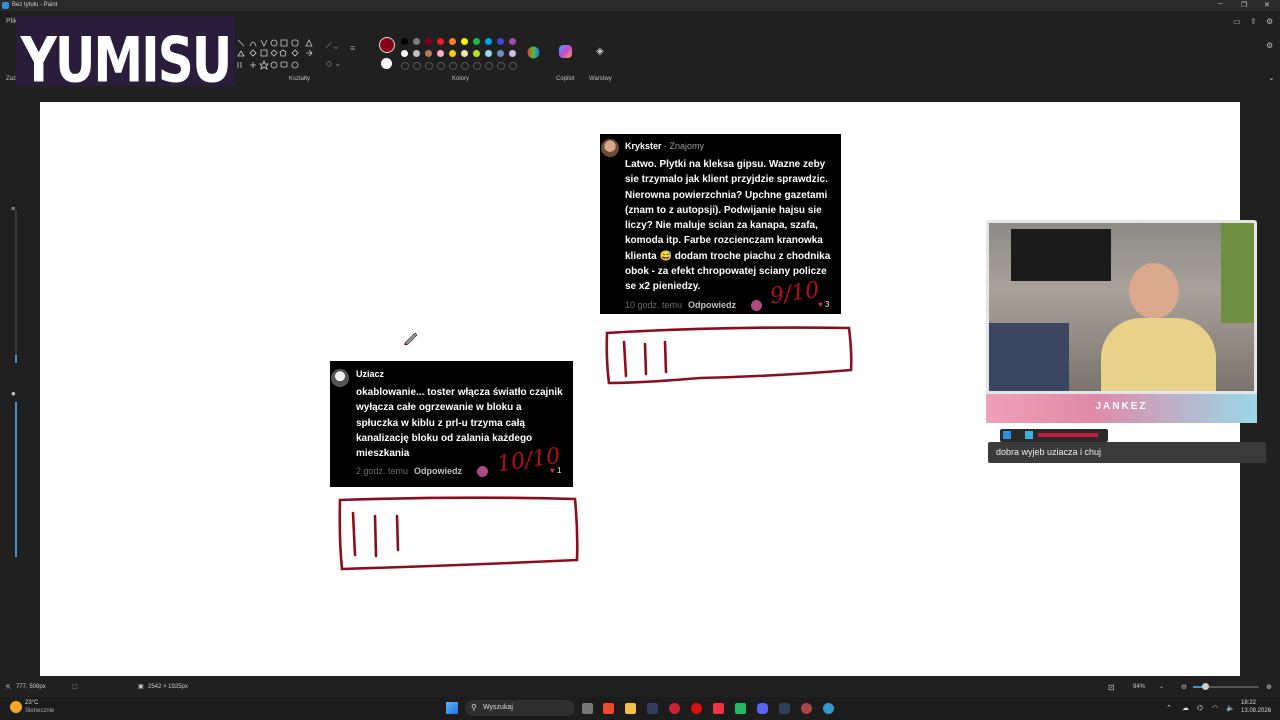  I want to click on taskbar-search: ⚲ Wyszukaj, so click(520, 708).